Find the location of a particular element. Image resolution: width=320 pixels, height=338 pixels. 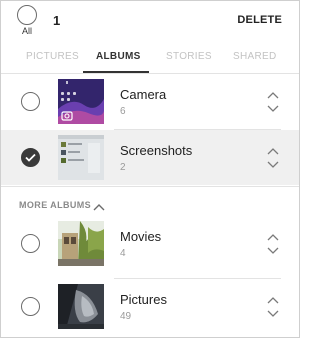

album-count: 2 is located at coordinates (123, 167).